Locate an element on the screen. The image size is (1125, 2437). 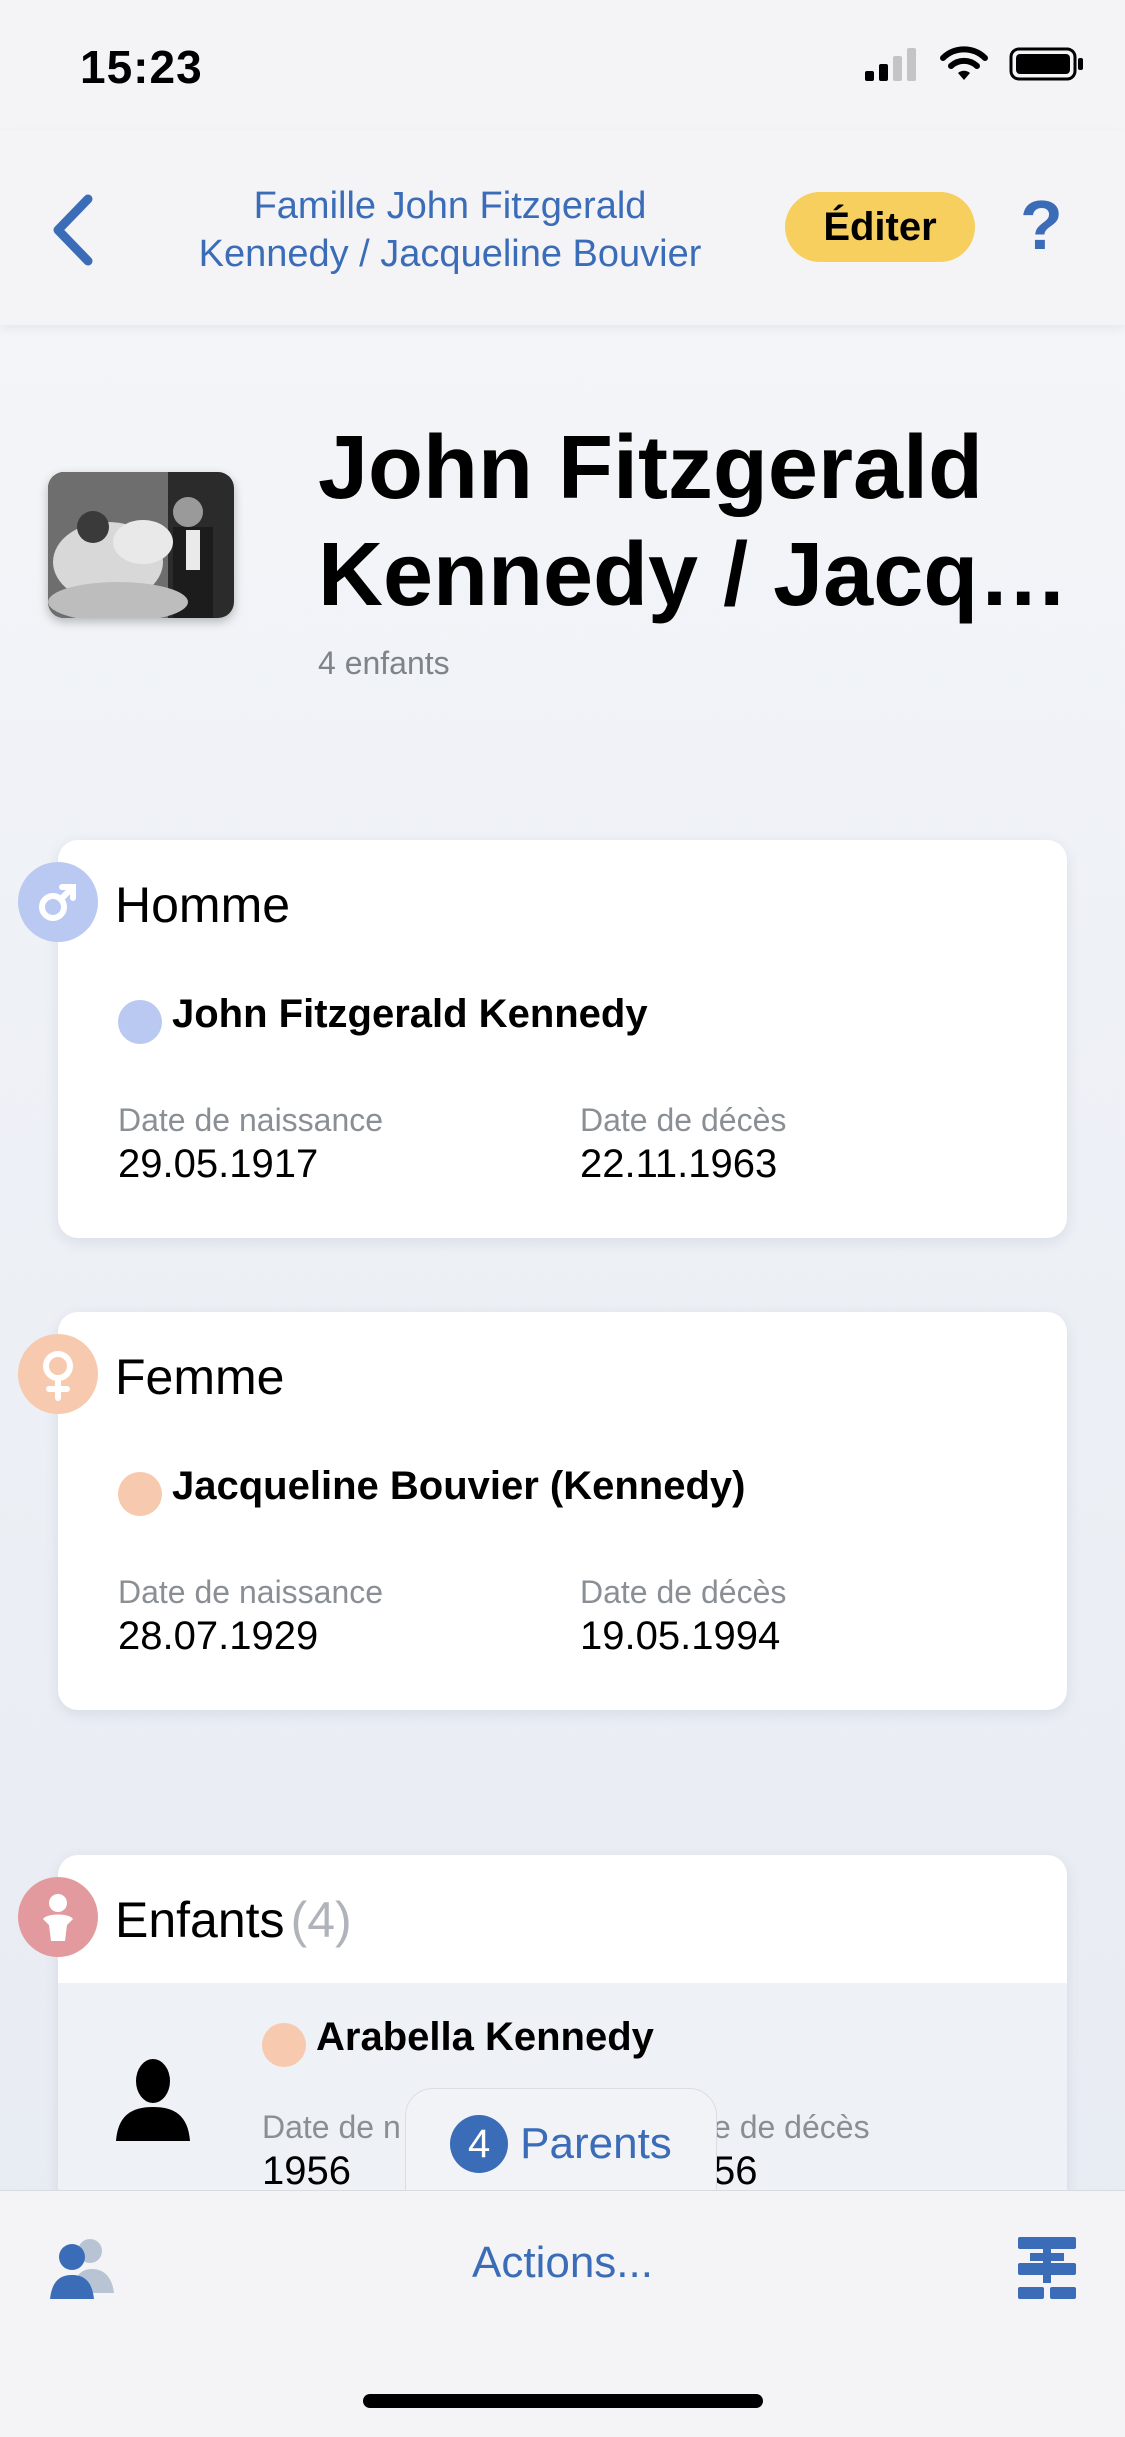
child-birth-value: 1956 is located at coordinates (306, 2171).